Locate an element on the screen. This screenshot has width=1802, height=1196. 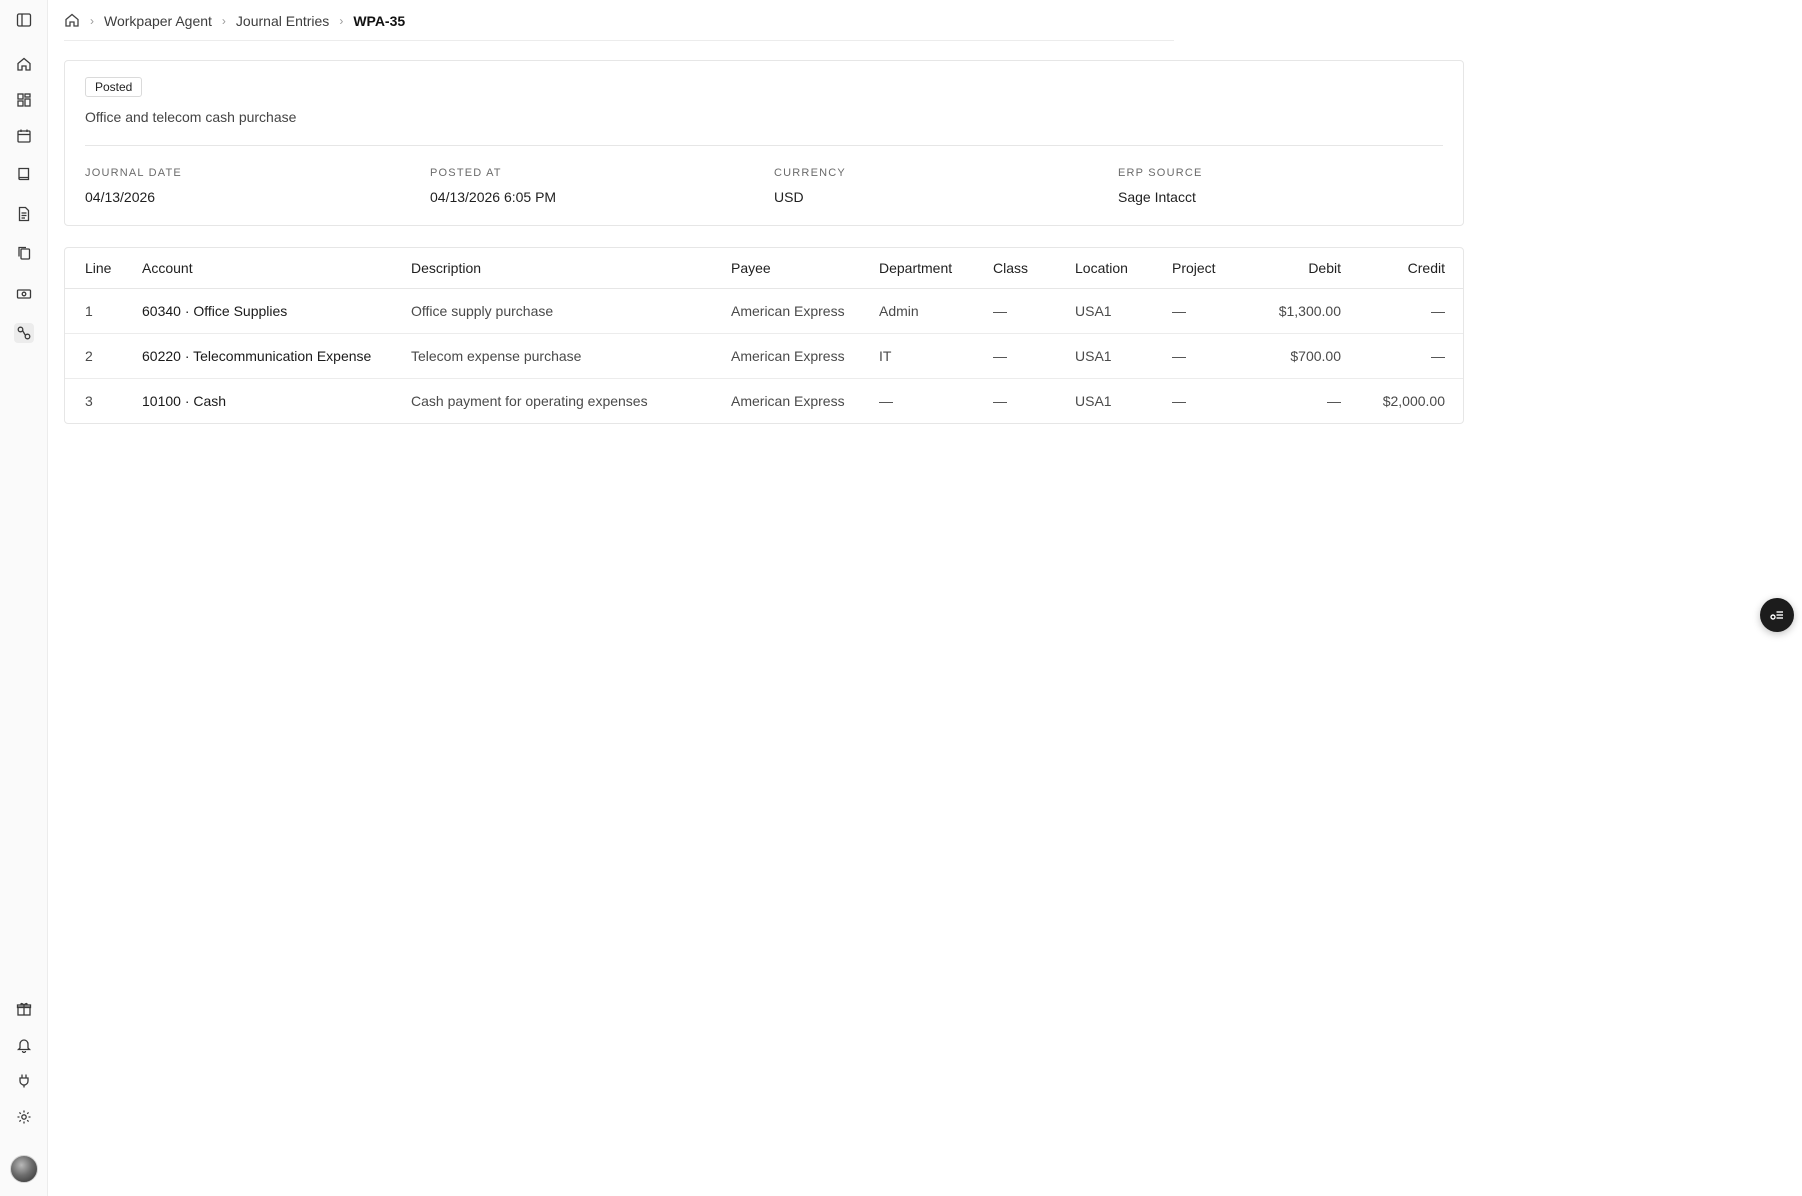
cell-line: 1 is located at coordinates (93, 311).